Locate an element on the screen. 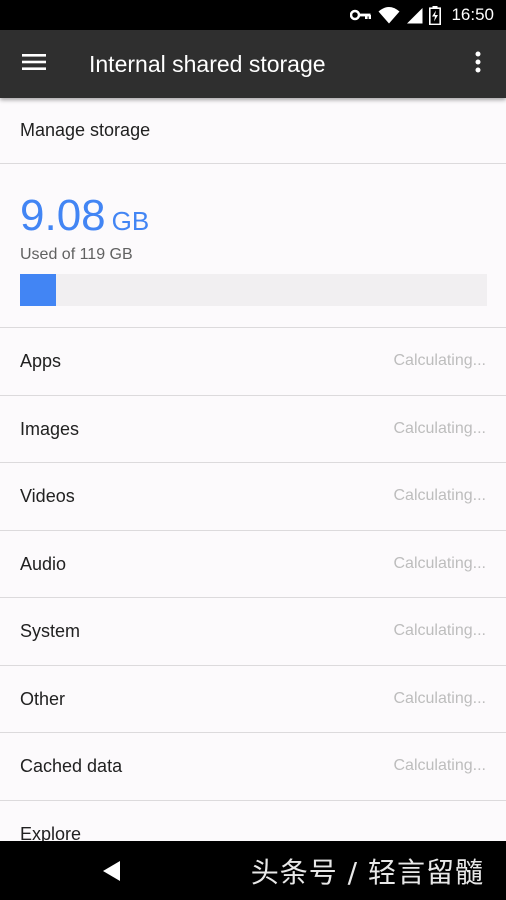  navigation-bar: 头条号 / 轻言留髓 is located at coordinates (253, 870).